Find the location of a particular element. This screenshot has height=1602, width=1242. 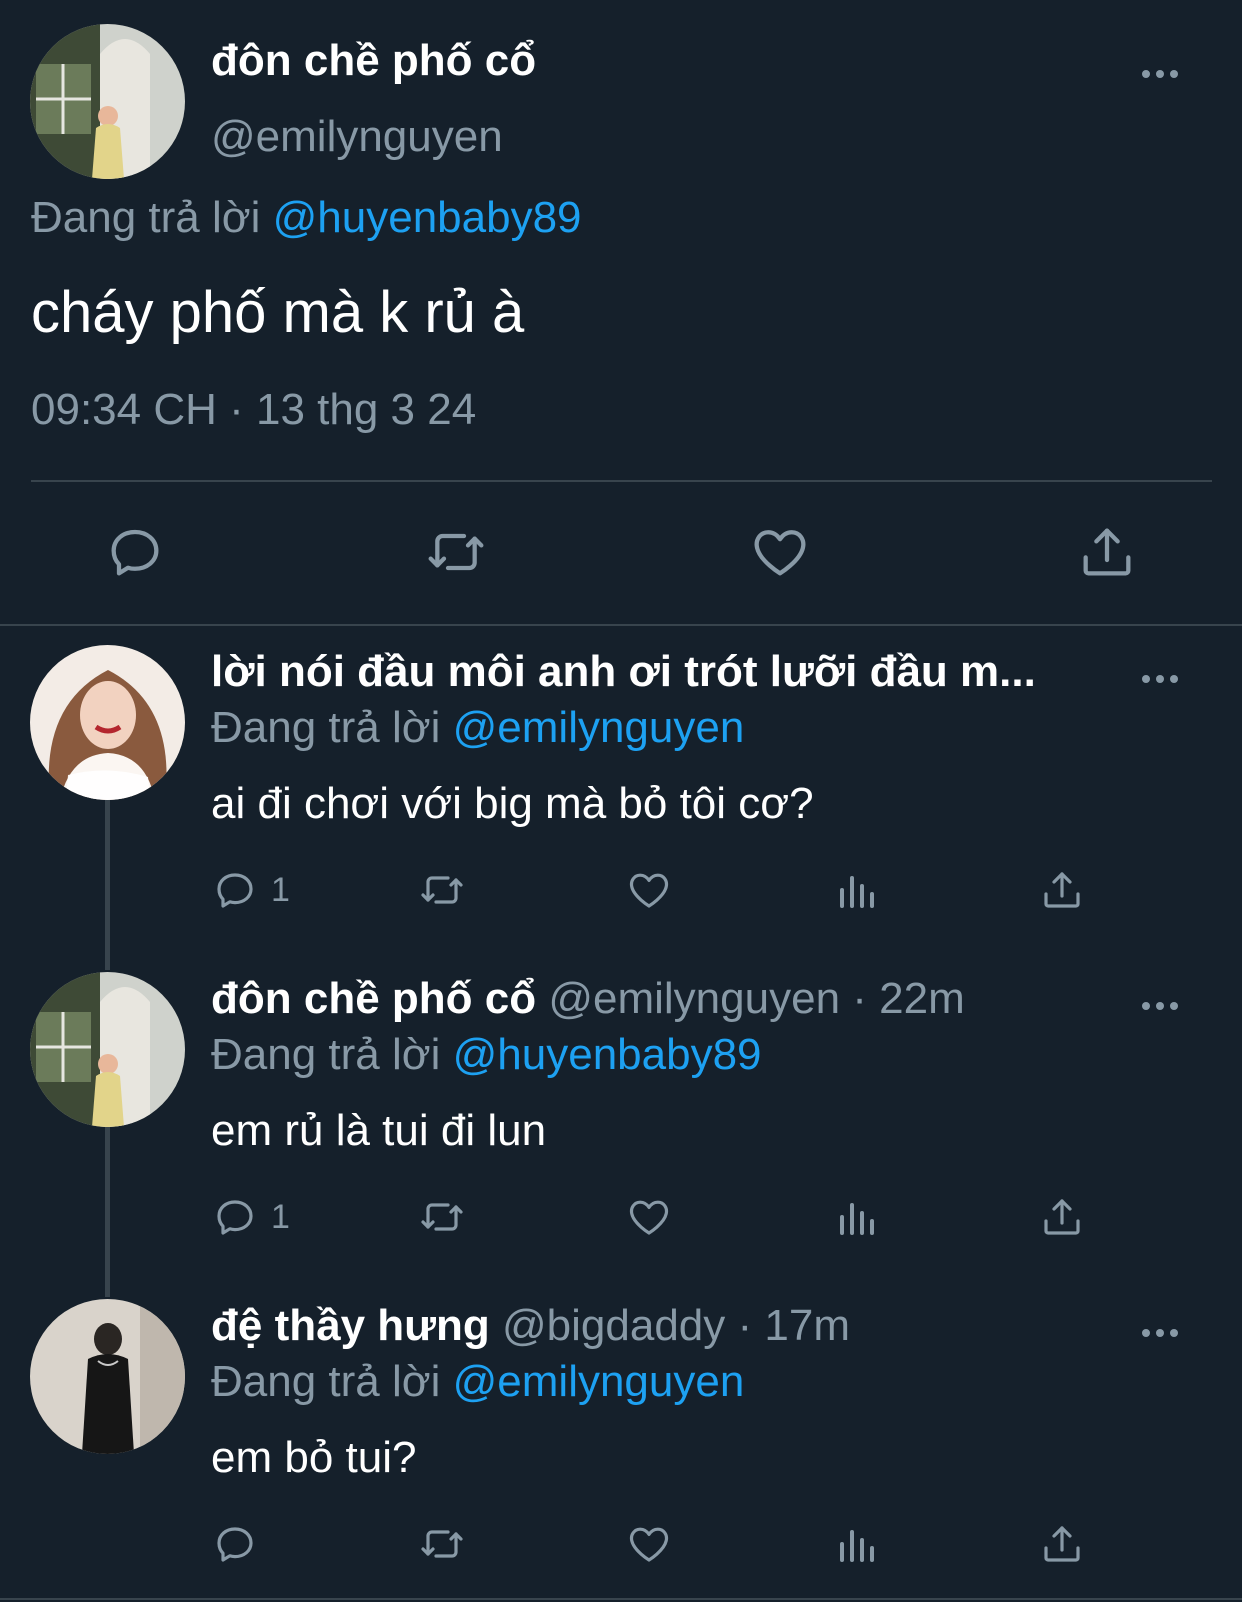

reply-time: · 22m is located at coordinates (908, 998).